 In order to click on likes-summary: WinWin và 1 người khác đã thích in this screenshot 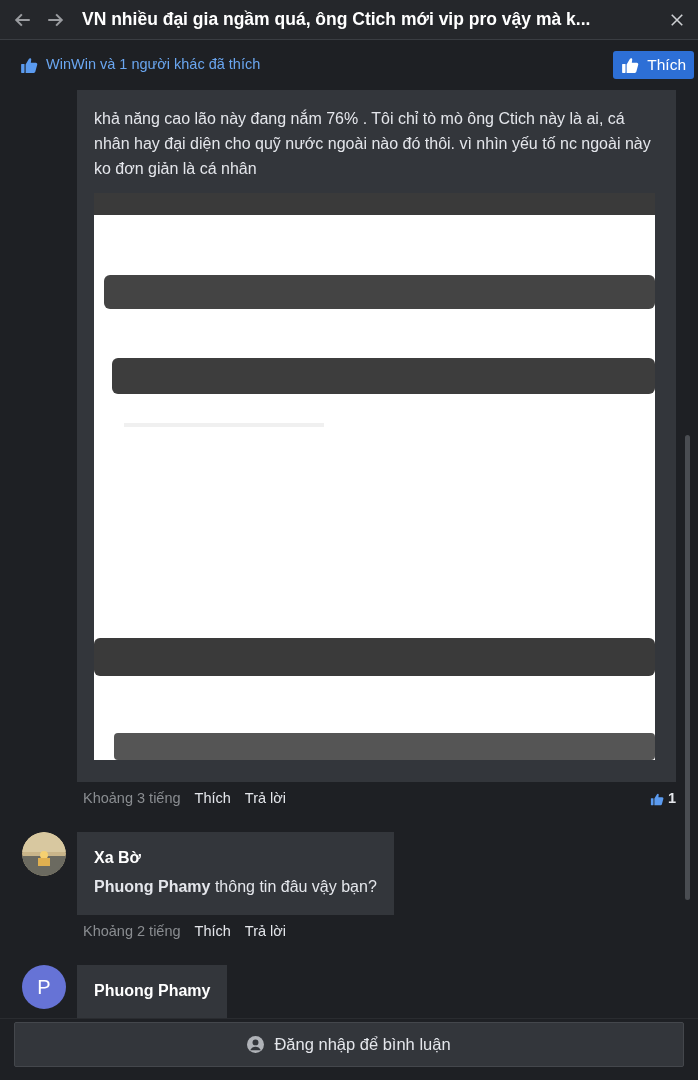, I will do `click(153, 65)`.